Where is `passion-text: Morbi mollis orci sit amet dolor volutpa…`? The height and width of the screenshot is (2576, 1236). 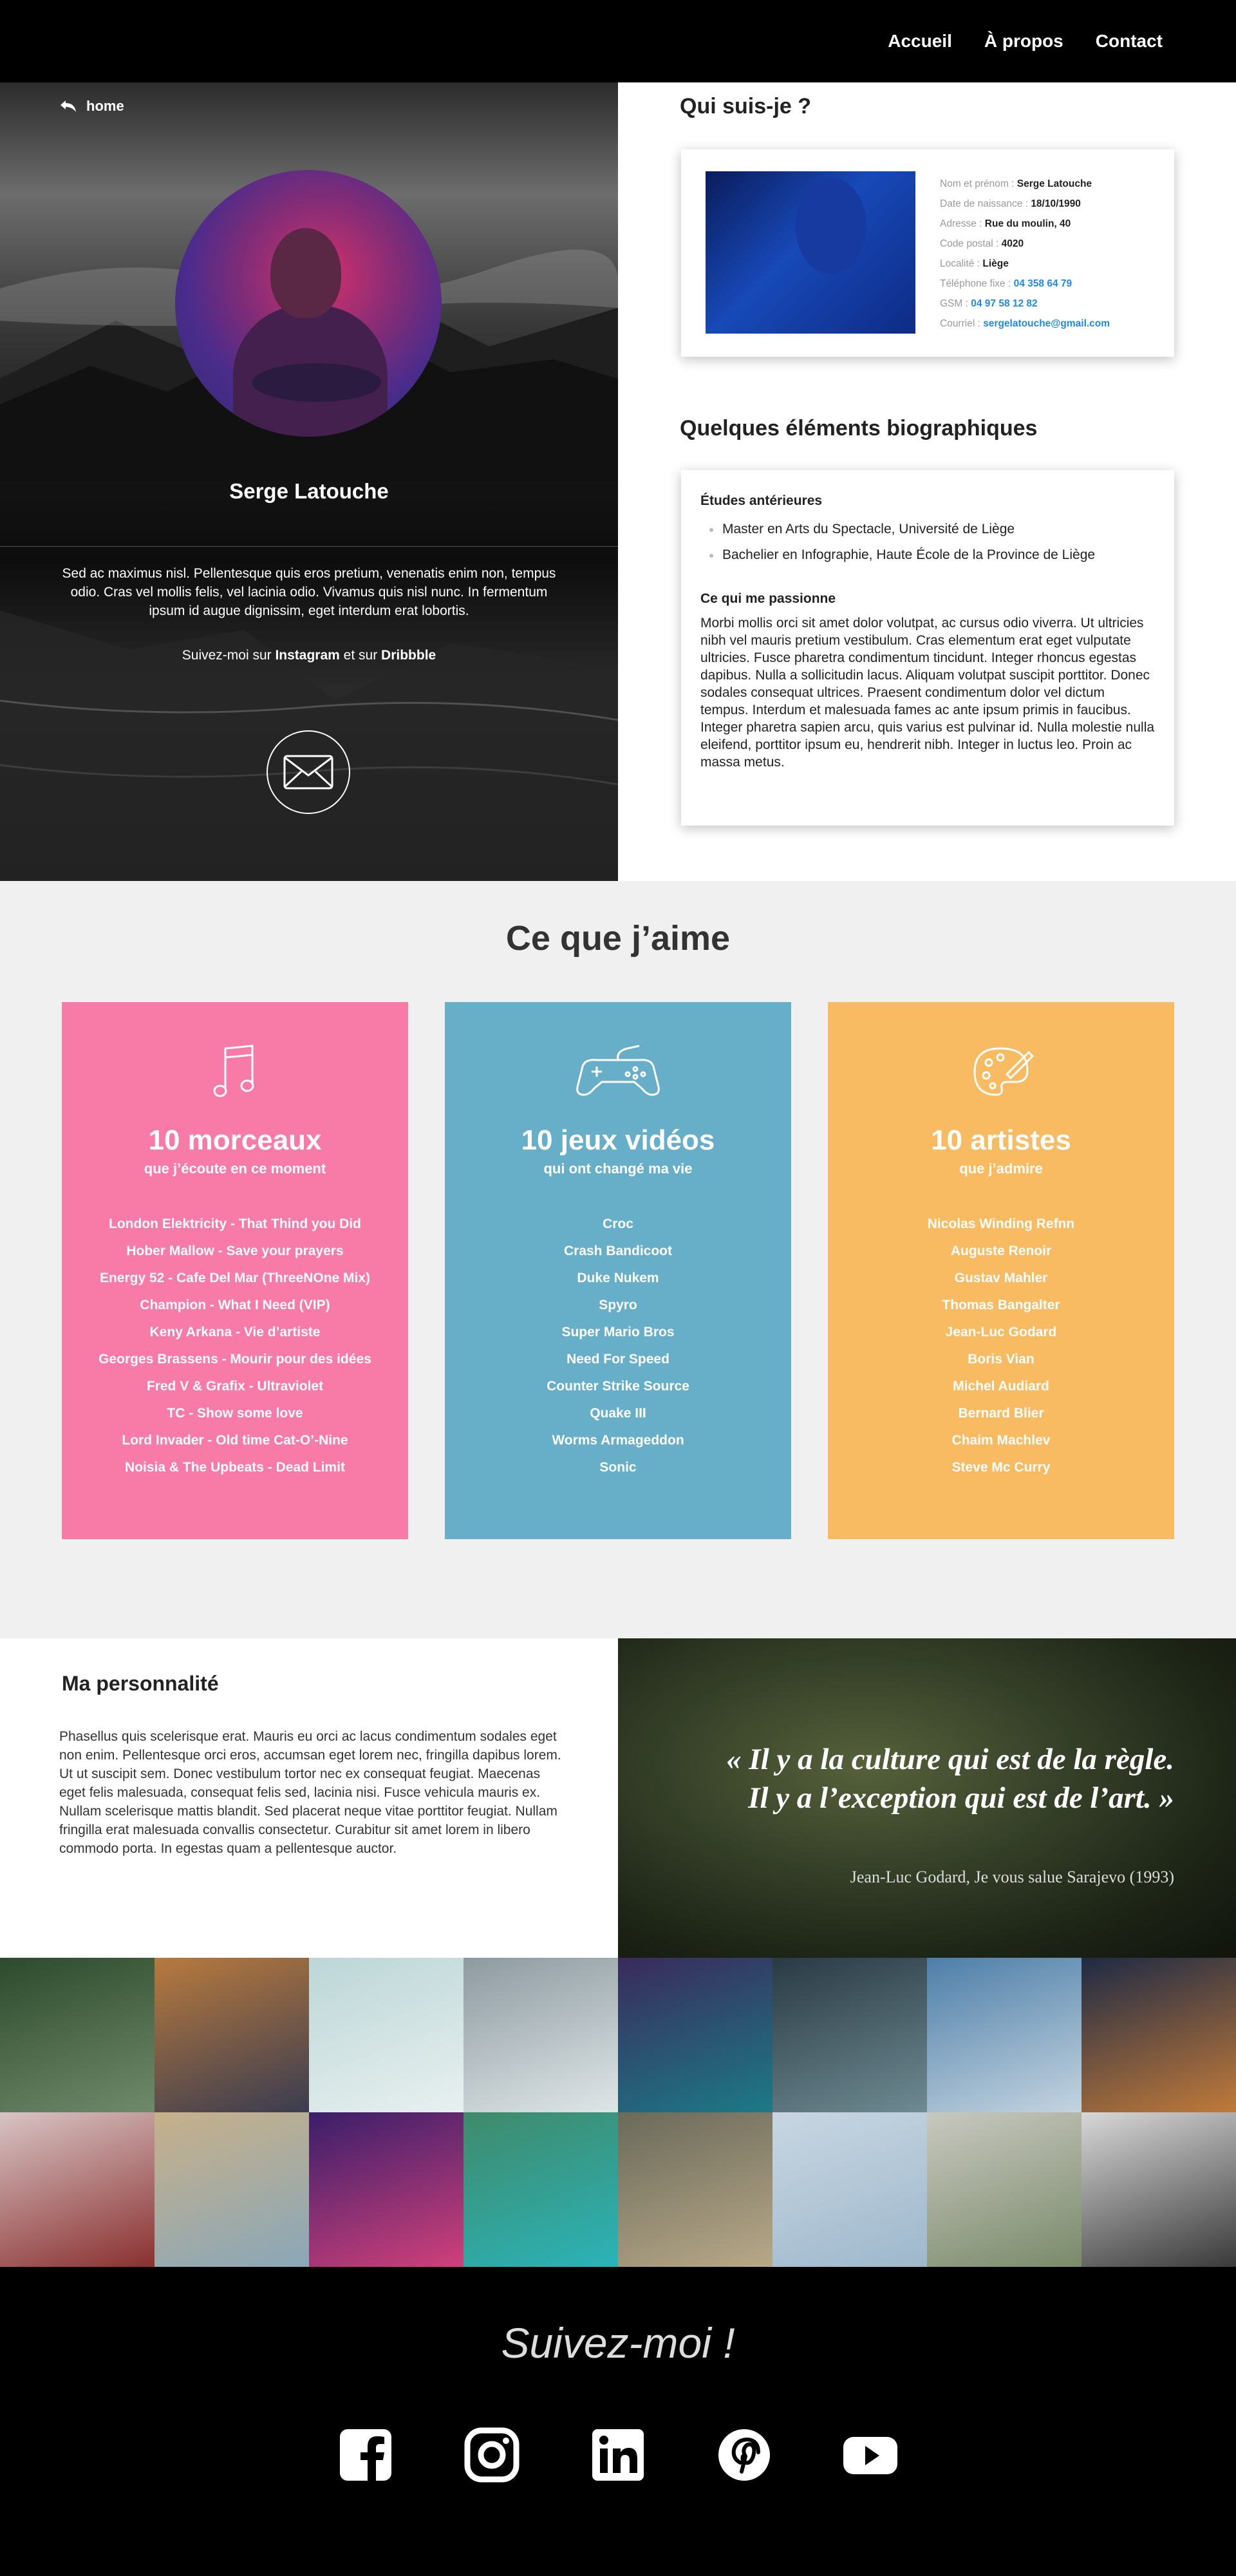 passion-text: Morbi mollis orci sit amet dolor volutpa… is located at coordinates (927, 693).